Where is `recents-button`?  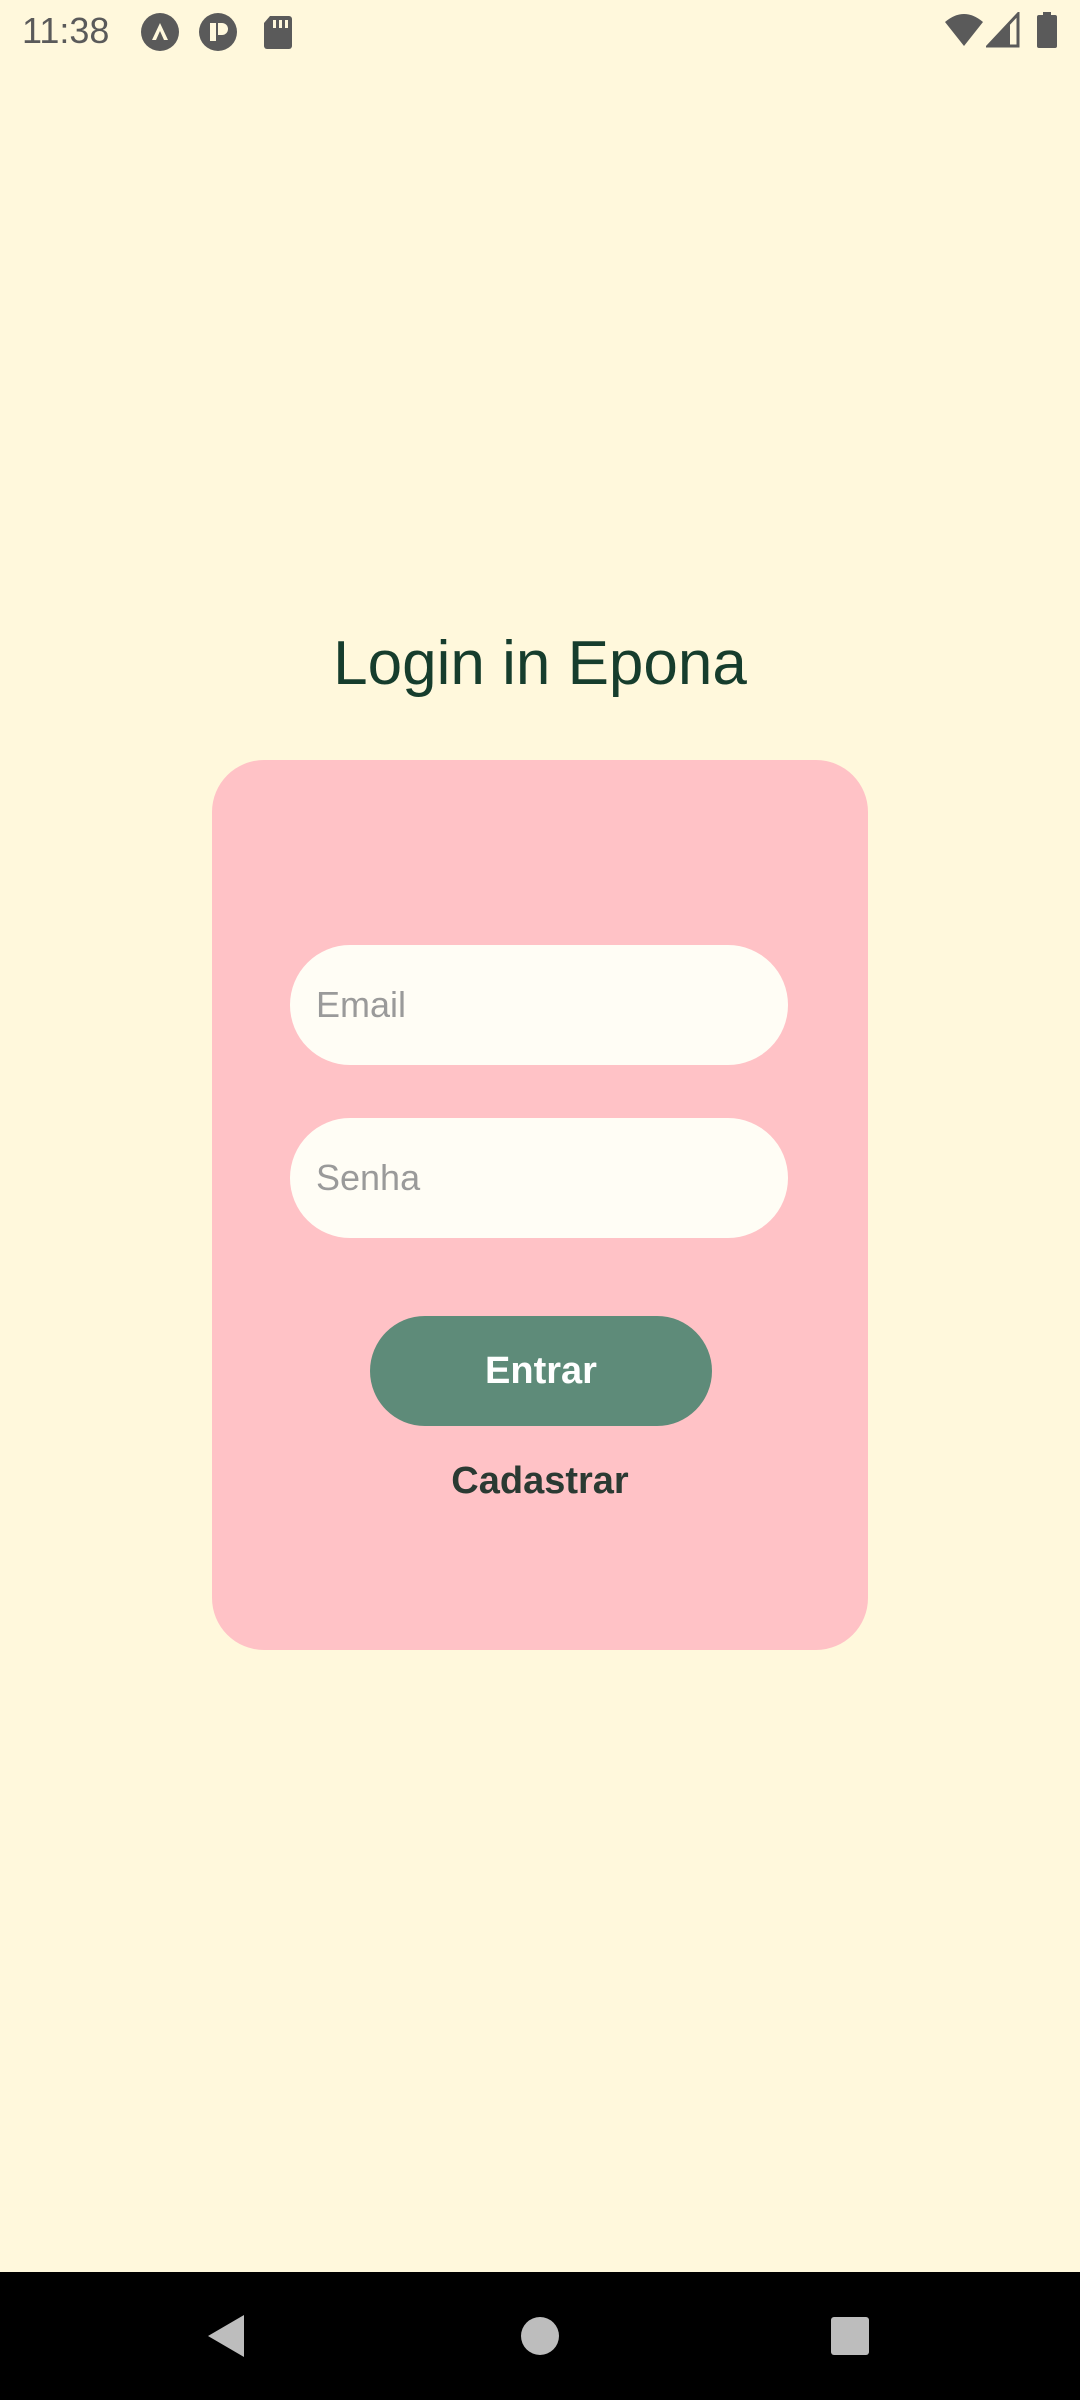 recents-button is located at coordinates (850, 2336).